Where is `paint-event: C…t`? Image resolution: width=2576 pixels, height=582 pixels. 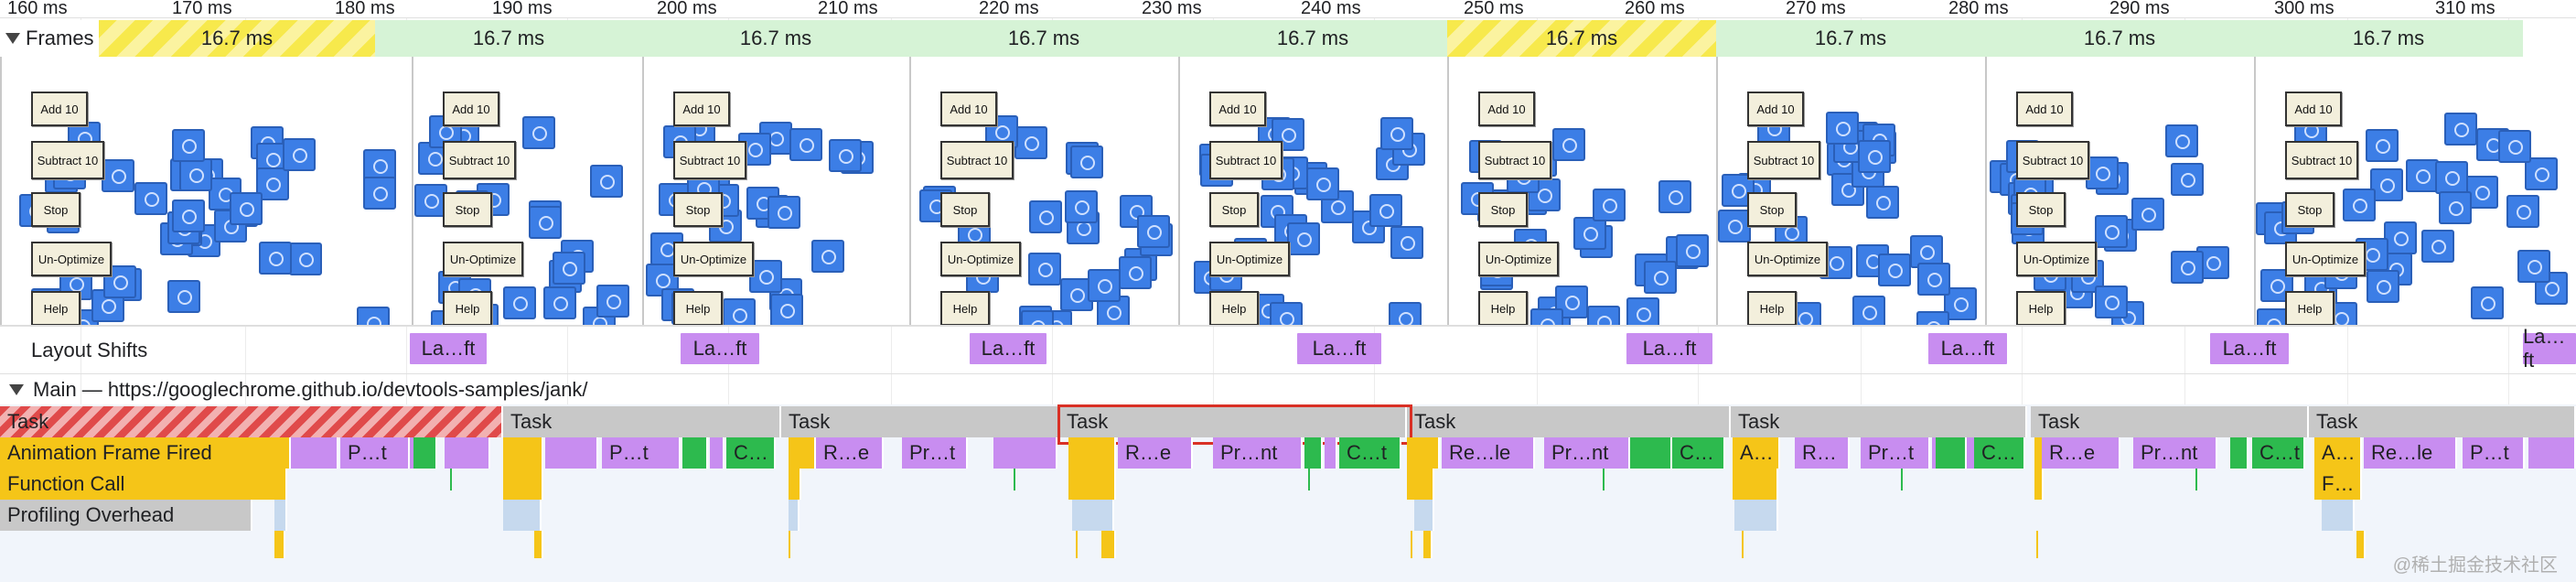
paint-event: C…t is located at coordinates (1370, 453).